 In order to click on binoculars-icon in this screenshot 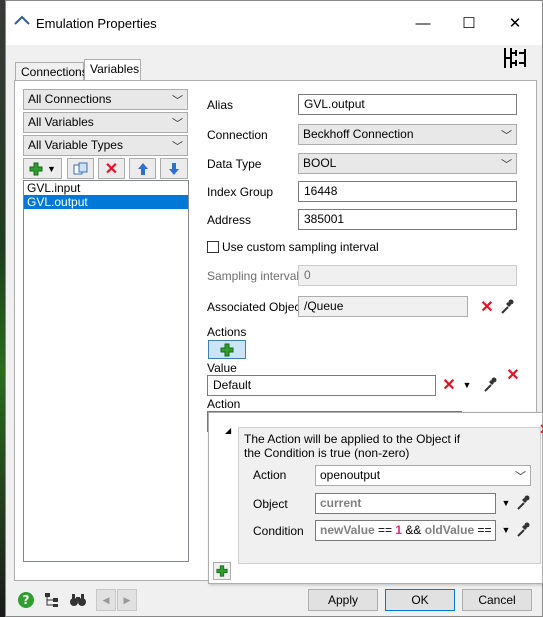, I will do `click(78, 600)`.